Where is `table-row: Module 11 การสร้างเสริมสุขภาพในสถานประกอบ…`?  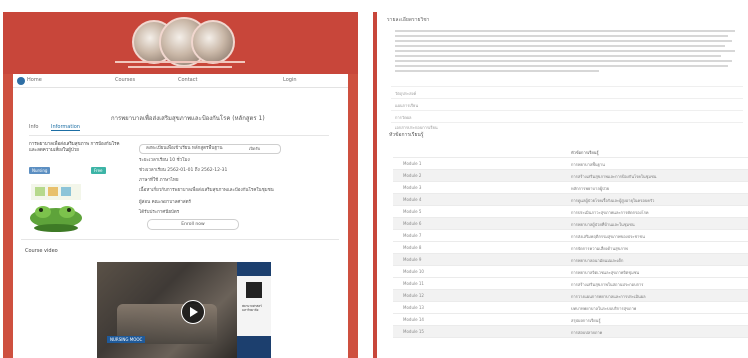 table-row: Module 11 การสร้างเสริมสุขภาพในสถานประกอบ… is located at coordinates (570, 284).